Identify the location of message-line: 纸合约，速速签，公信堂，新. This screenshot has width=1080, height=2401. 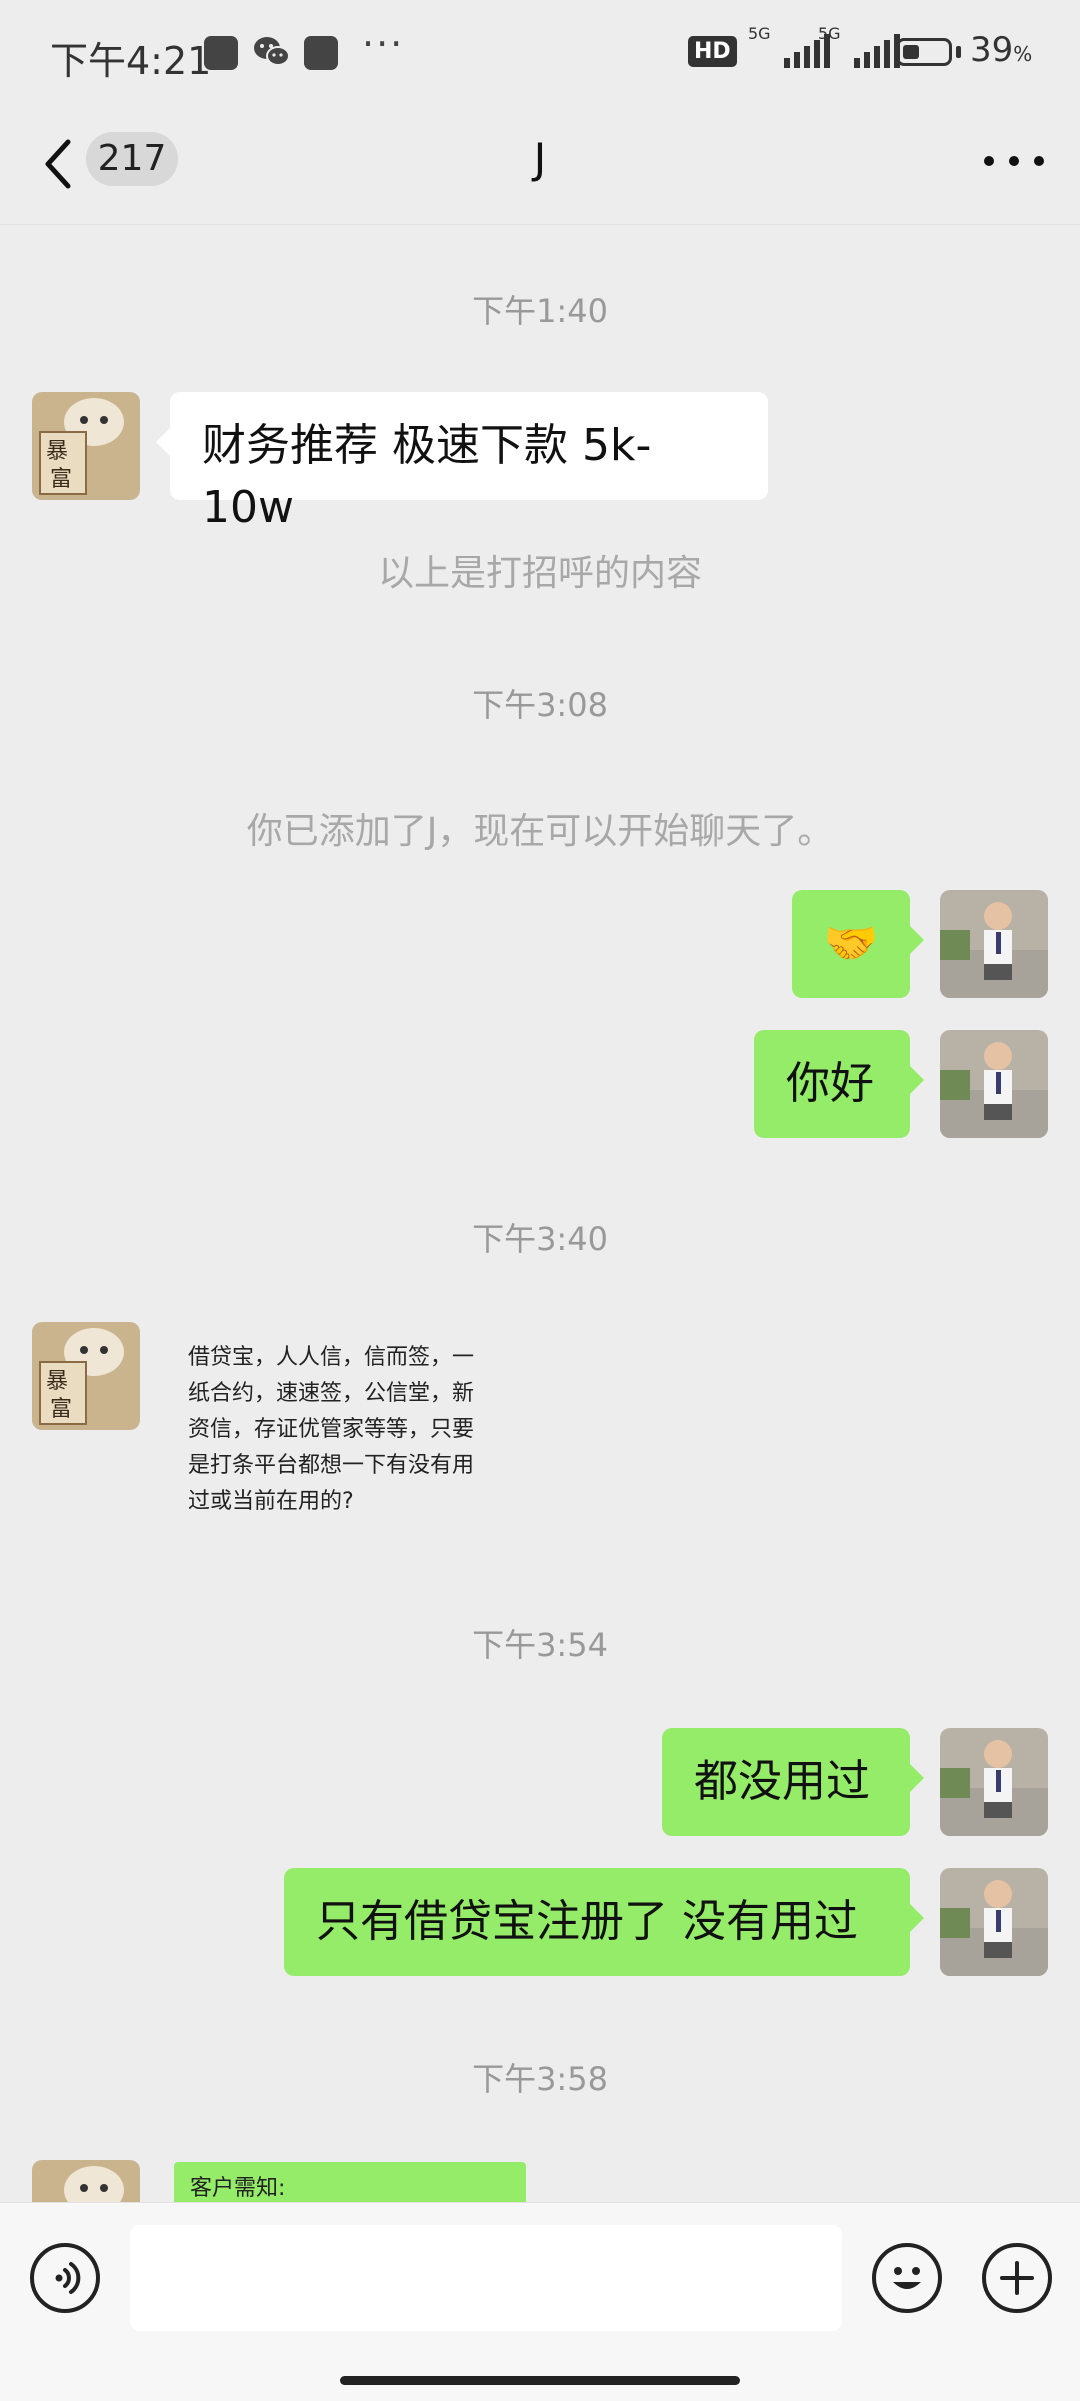
(331, 1393).